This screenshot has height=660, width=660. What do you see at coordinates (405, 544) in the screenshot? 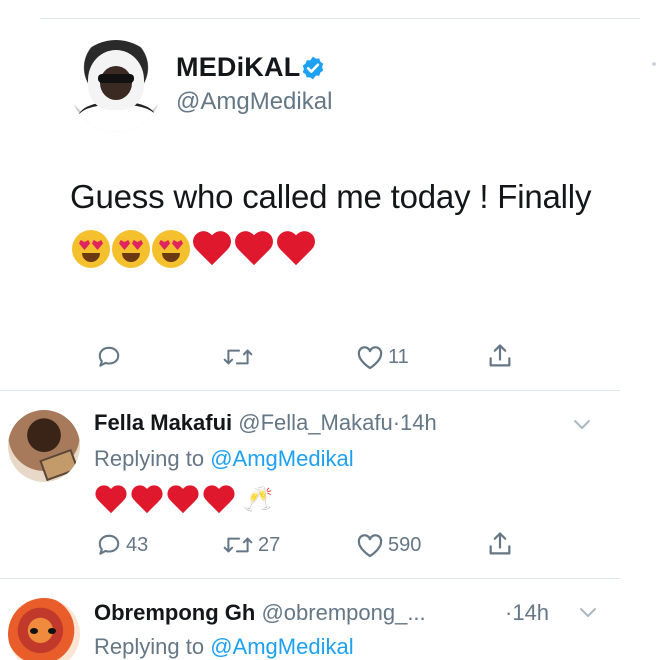
I see `like-count: 590` at bounding box center [405, 544].